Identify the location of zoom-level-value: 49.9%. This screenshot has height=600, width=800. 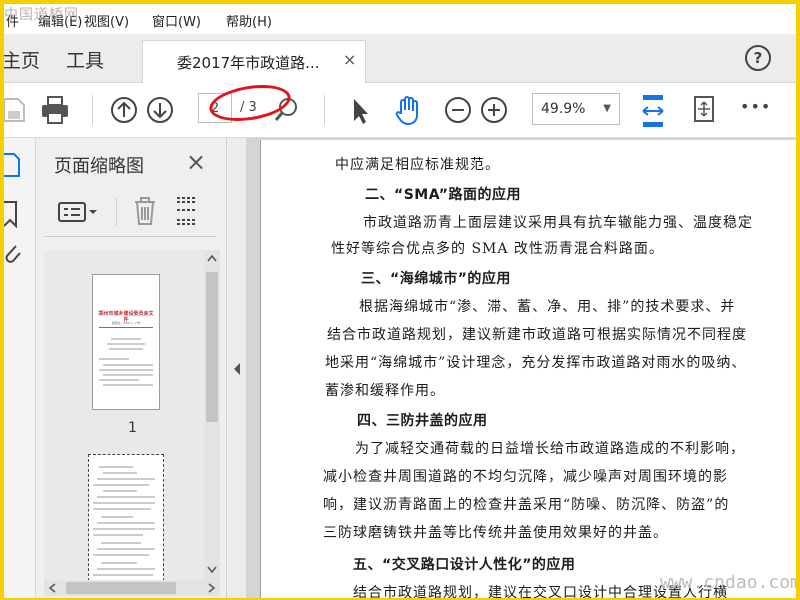
(563, 109).